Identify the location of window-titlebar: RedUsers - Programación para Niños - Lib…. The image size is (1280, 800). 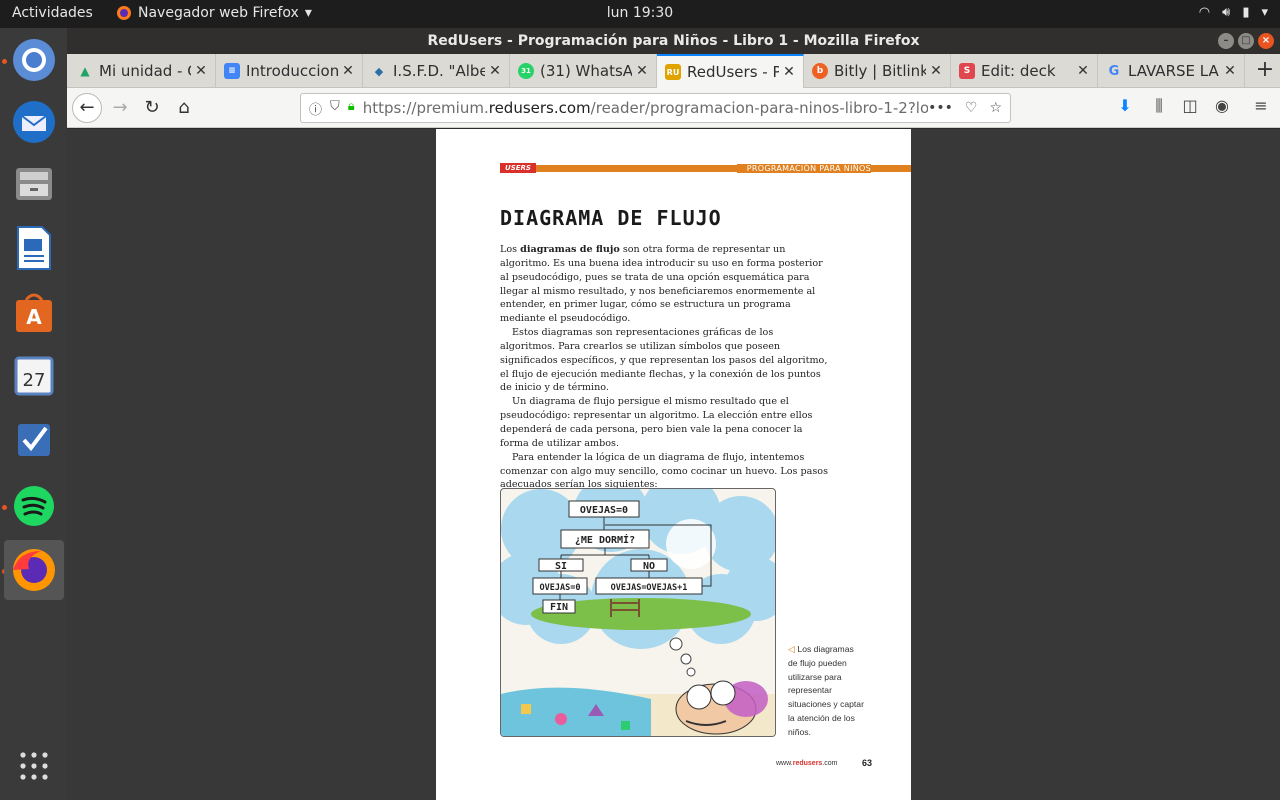
(673, 41).